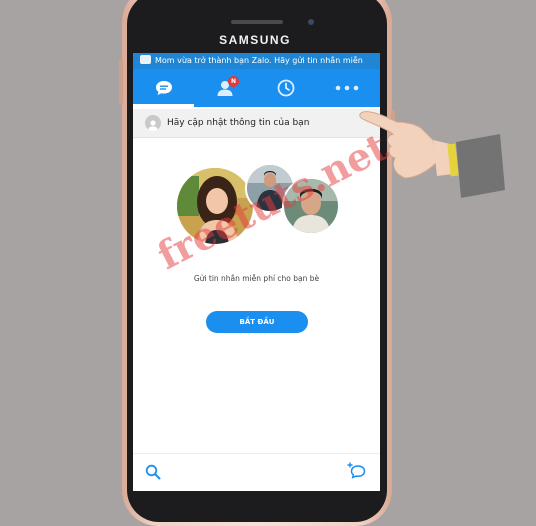 The image size is (536, 526). I want to click on tab-messages, so click(163, 88).